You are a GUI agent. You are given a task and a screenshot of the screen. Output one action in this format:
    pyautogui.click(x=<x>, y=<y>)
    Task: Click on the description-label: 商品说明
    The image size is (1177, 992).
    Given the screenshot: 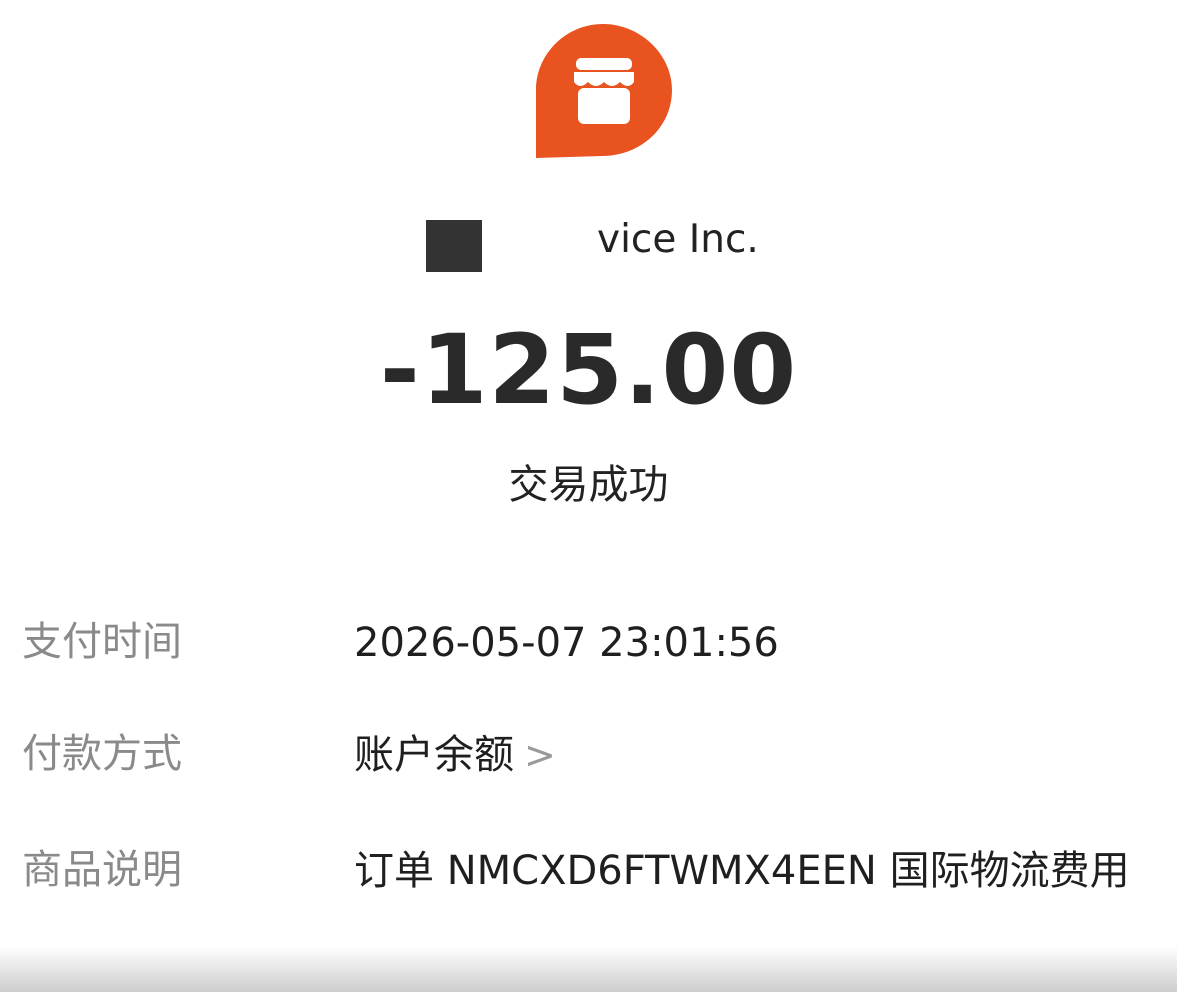 What is the action you would take?
    pyautogui.click(x=102, y=870)
    